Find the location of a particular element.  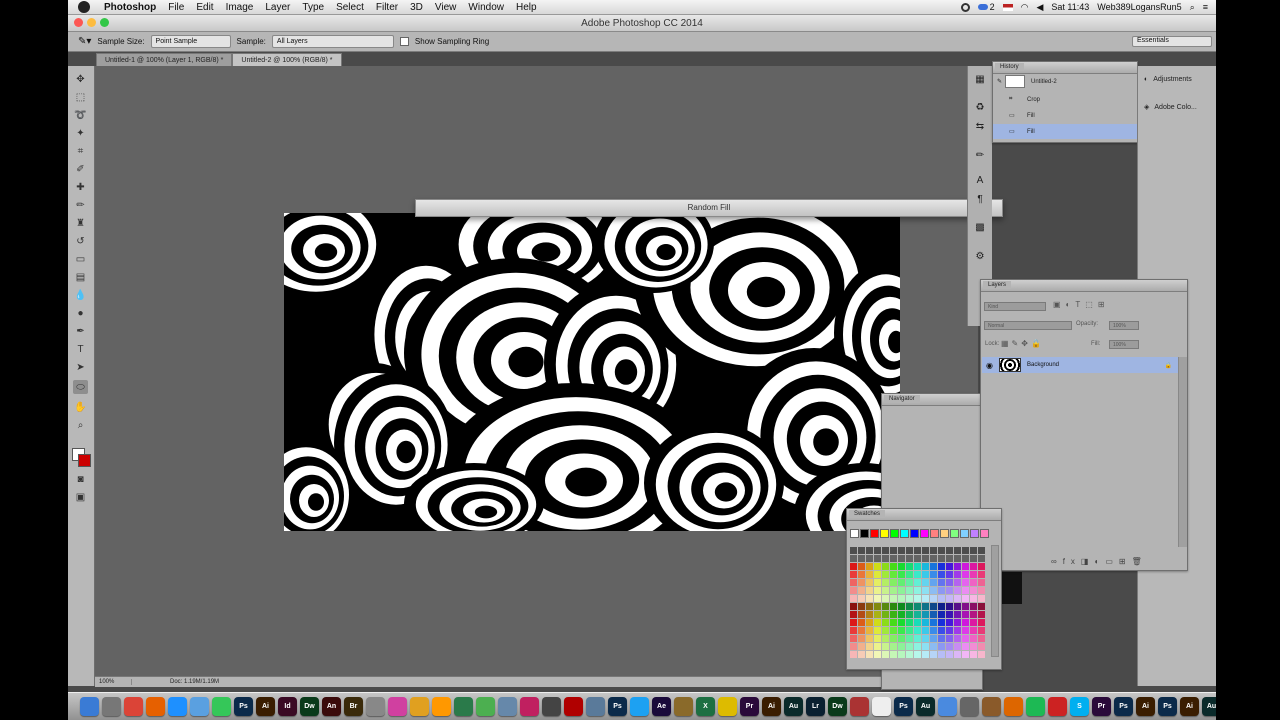

calendar-icon is located at coordinates (881, 706).